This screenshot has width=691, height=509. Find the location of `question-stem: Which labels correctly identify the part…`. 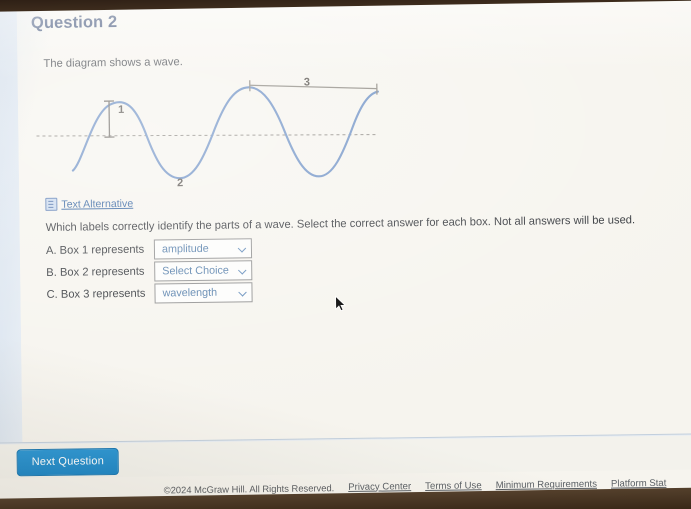

question-stem: Which labels correctly identify the part… is located at coordinates (340, 224).